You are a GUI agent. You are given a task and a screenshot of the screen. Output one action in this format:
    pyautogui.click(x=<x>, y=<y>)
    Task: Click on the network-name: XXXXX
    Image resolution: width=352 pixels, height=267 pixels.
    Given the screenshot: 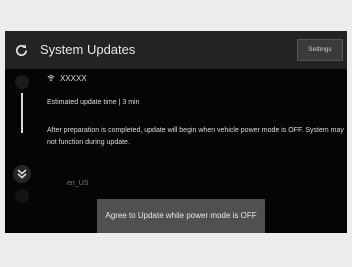 What is the action you would take?
    pyautogui.click(x=73, y=78)
    